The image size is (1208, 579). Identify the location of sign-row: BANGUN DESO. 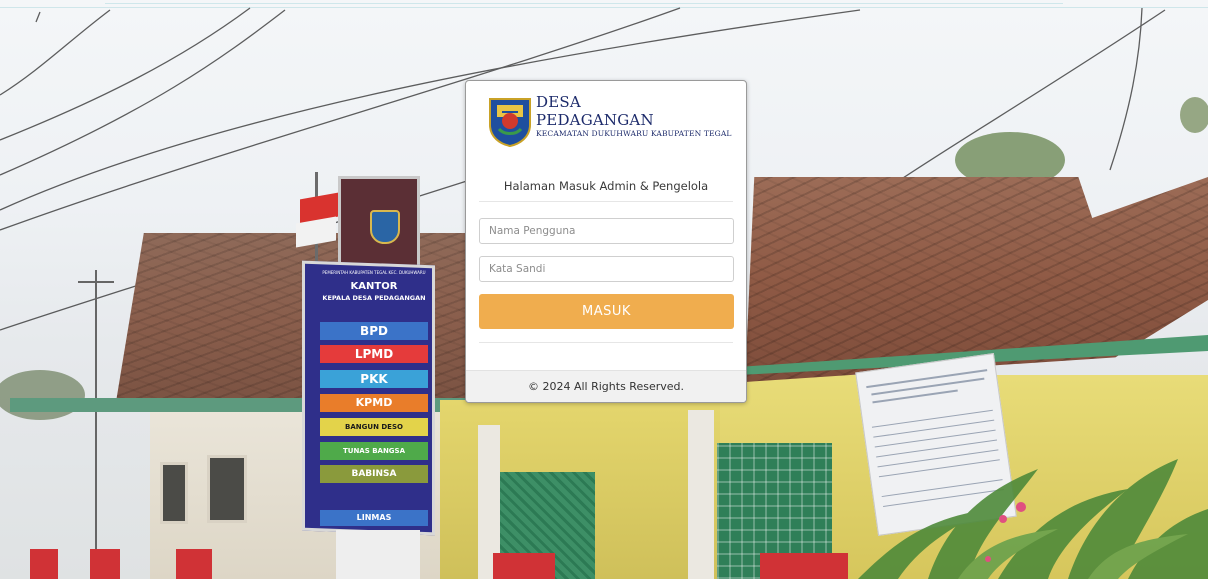
(374, 427).